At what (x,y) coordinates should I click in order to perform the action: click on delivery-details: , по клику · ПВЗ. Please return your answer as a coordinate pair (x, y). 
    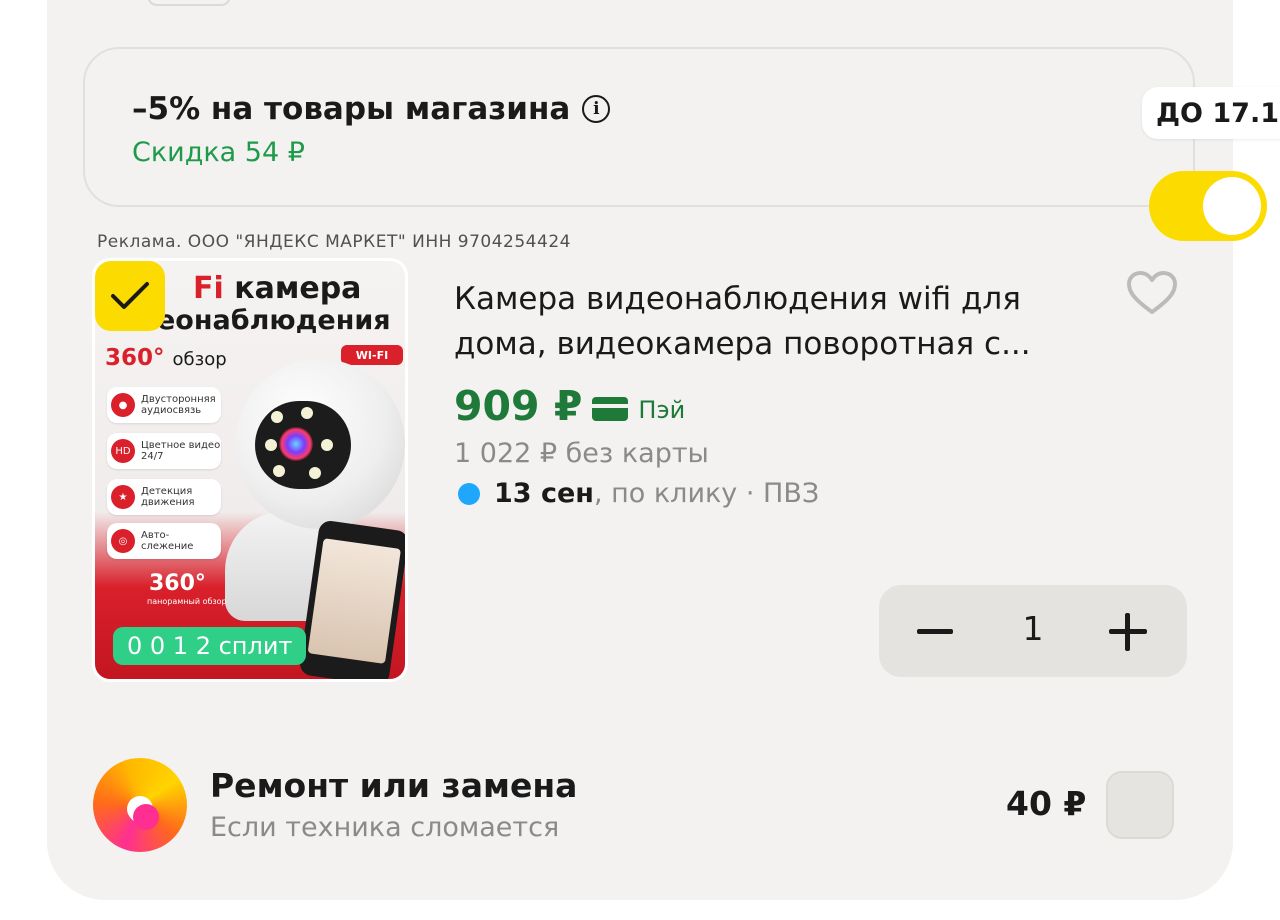
    Looking at the image, I should click on (706, 493).